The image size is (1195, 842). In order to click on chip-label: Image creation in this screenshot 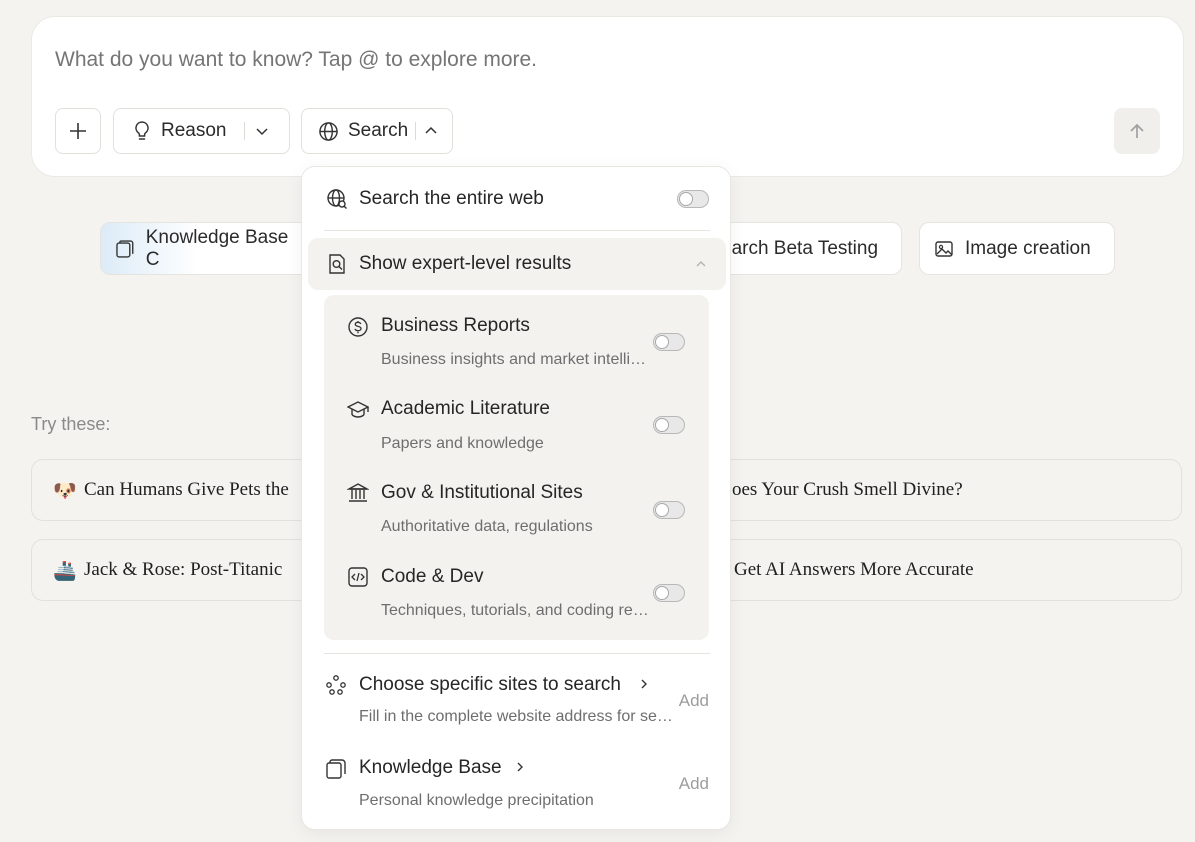, I will do `click(1028, 248)`.